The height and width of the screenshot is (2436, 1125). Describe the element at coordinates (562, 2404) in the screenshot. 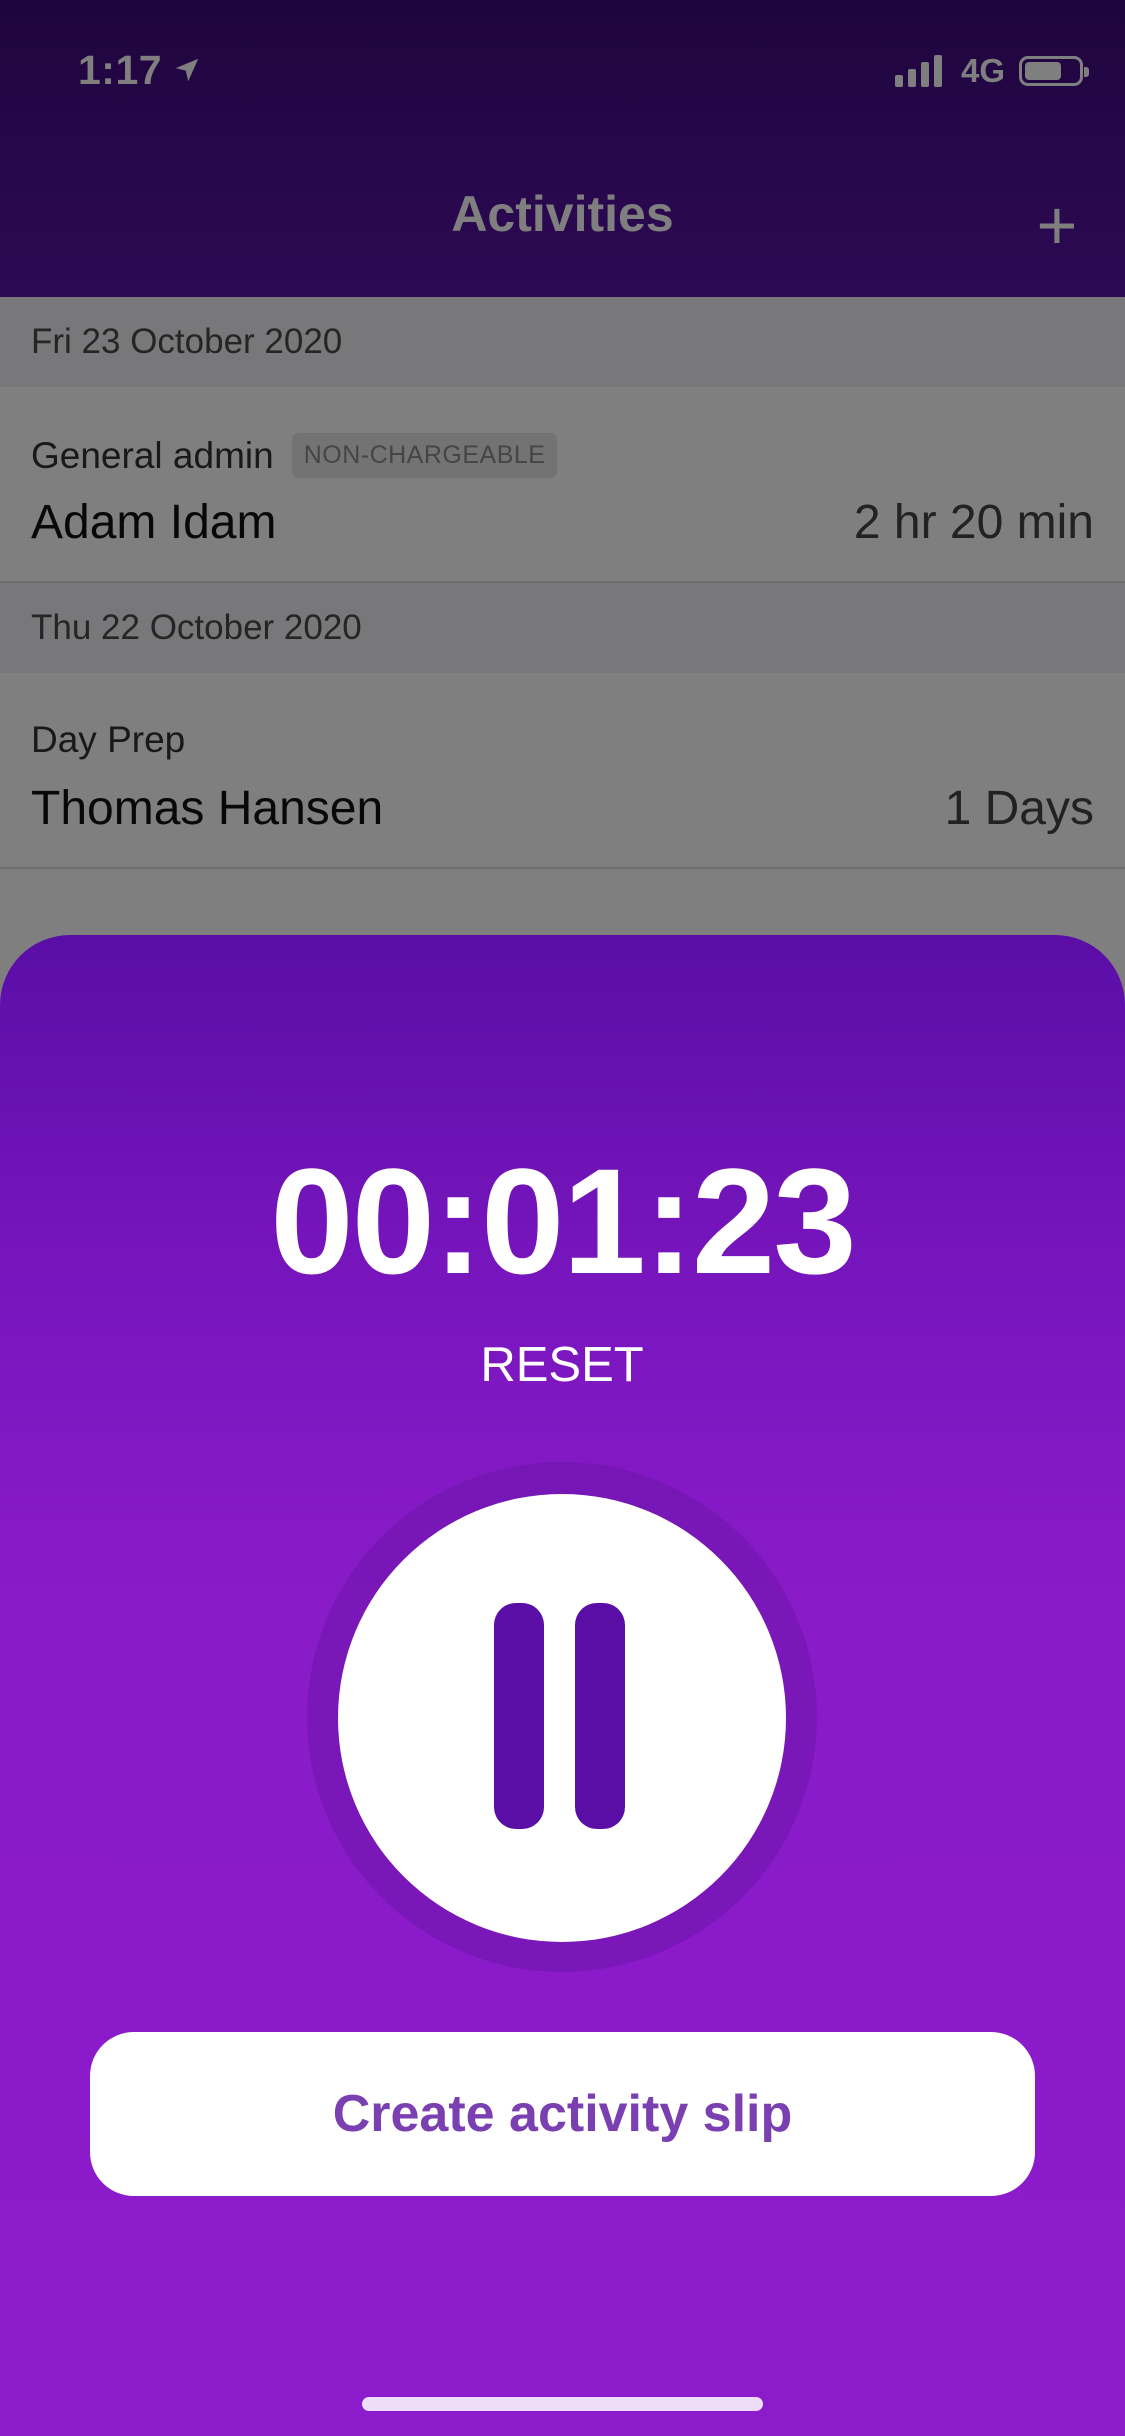

I see `home-indicator` at that location.